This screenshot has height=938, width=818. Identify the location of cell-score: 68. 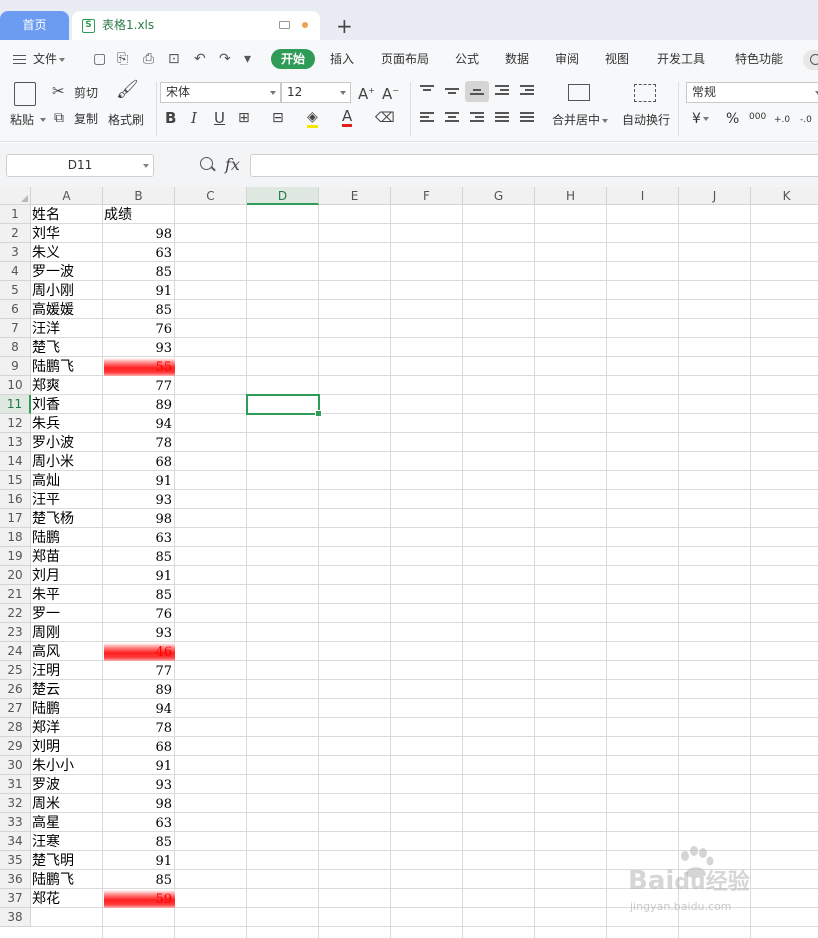
(139, 462).